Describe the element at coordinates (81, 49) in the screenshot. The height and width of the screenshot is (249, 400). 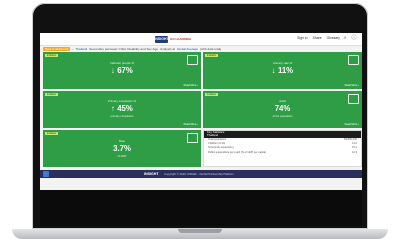
I see `breadcrumb-location: Thailand` at that location.